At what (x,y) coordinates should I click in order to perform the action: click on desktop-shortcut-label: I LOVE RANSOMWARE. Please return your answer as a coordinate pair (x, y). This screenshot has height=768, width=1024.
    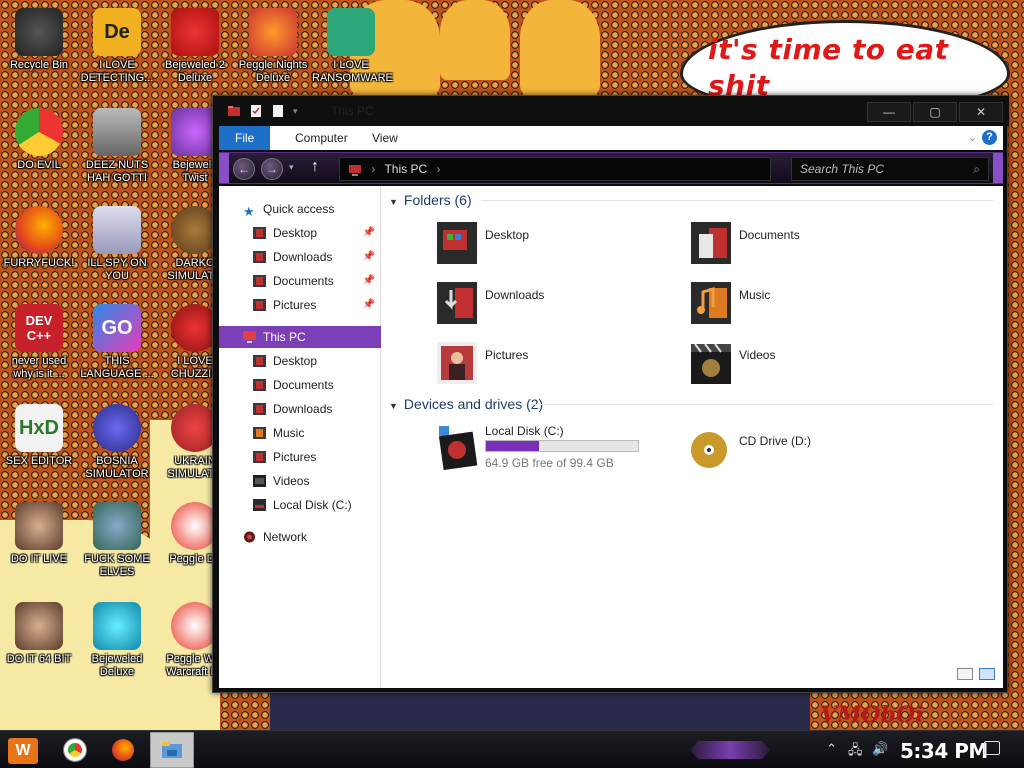
    Looking at the image, I should click on (352, 71).